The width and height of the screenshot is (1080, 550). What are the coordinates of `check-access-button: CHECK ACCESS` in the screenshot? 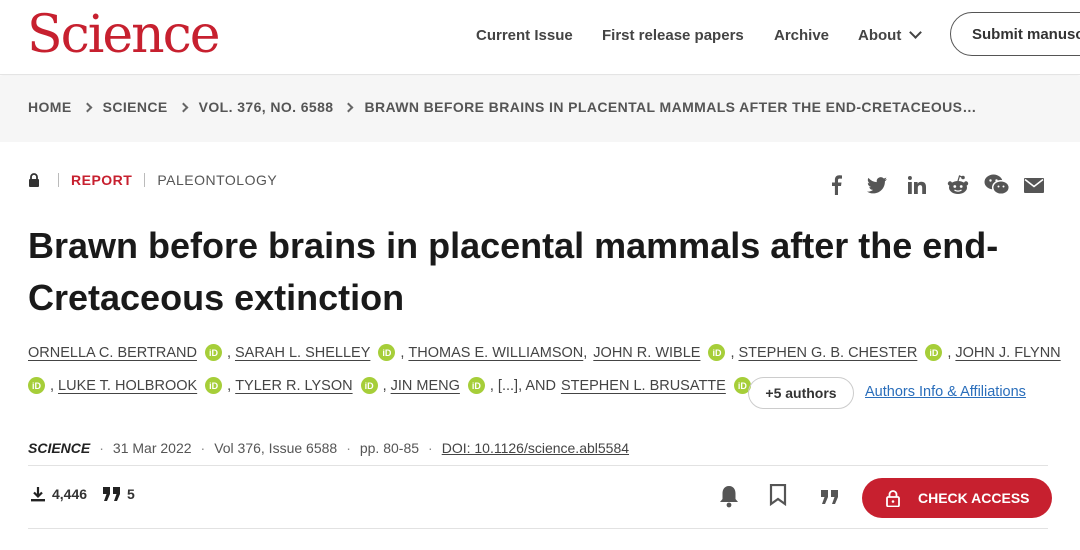 It's located at (957, 498).